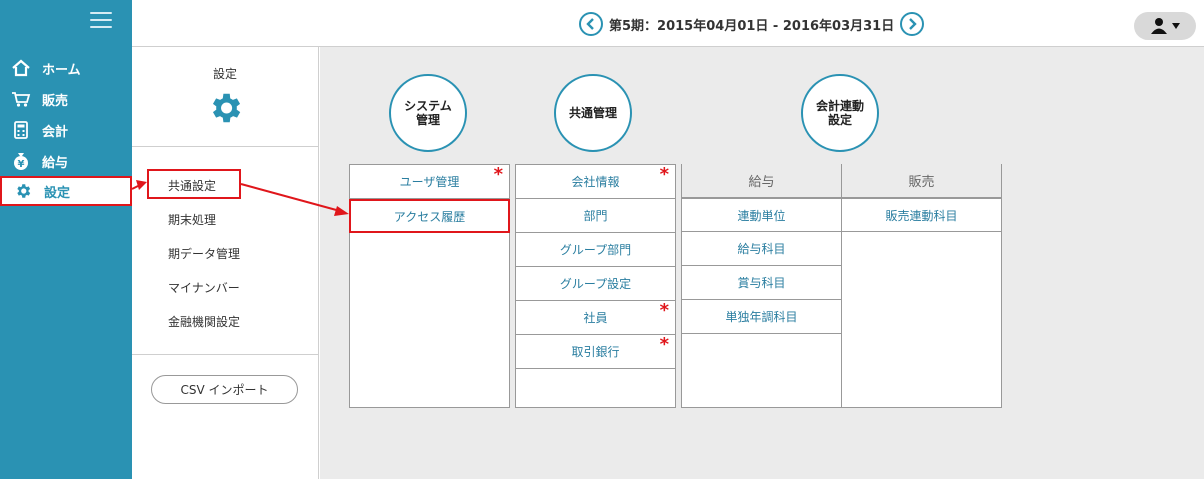 This screenshot has width=1204, height=479. I want to click on sidebar: ホーム 販売 会計 ¥ 給与 設定, so click(66, 239).